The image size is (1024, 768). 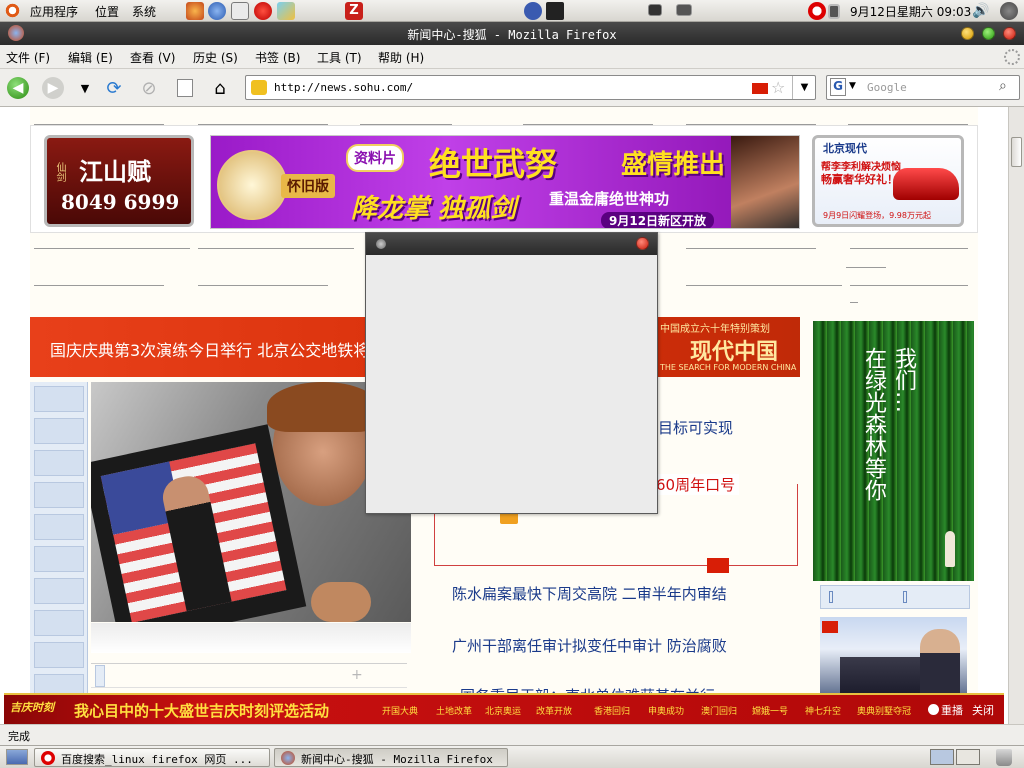 I want to click on menu-help: 帮助 (H), so click(x=401, y=57).